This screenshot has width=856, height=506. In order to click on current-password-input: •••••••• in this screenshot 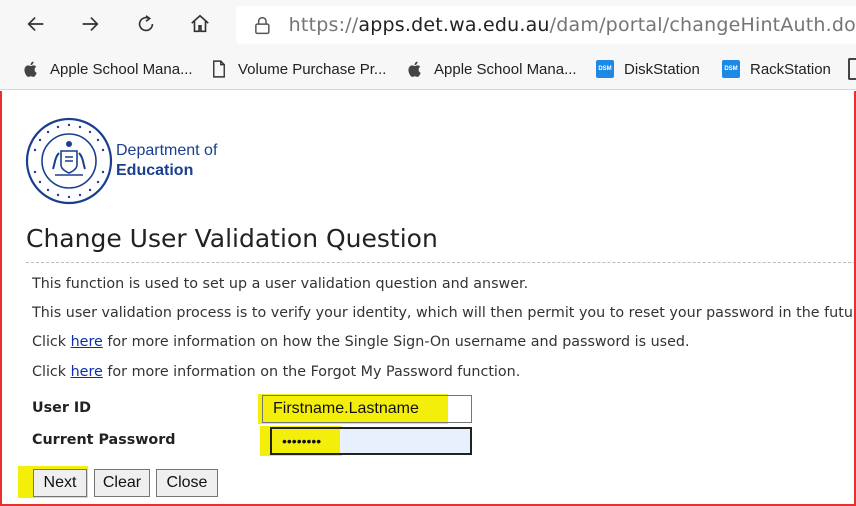, I will do `click(371, 441)`.